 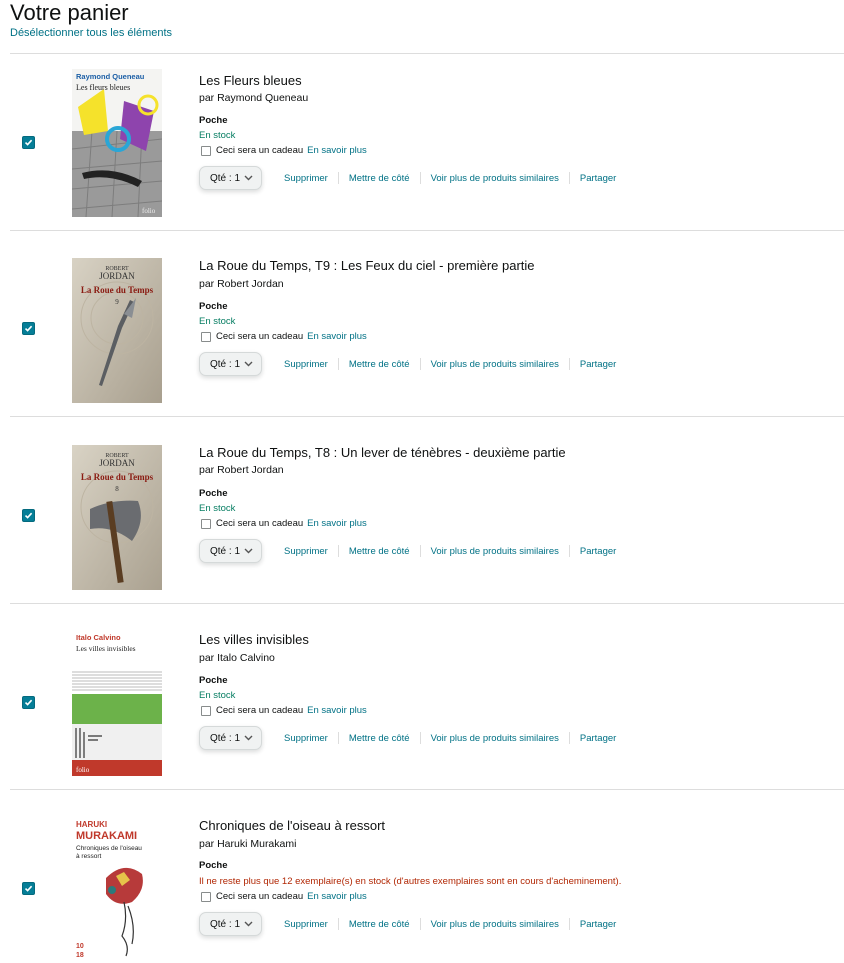 I want to click on product-author: par Haruki Murakami, so click(x=248, y=844).